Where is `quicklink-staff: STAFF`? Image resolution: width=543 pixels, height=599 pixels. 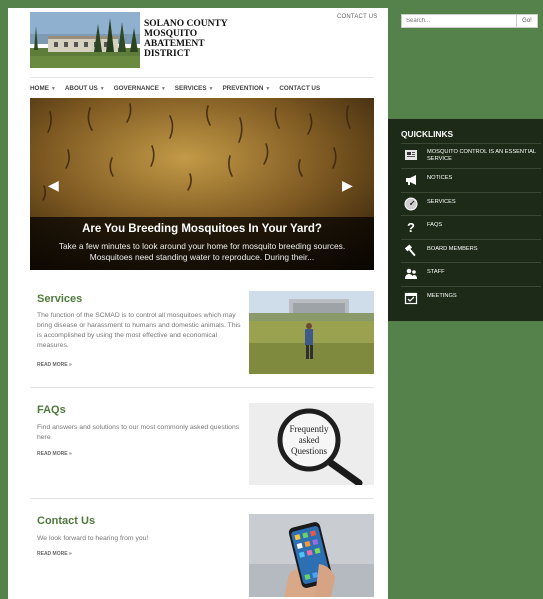
quicklink-staff: STAFF is located at coordinates (471, 274).